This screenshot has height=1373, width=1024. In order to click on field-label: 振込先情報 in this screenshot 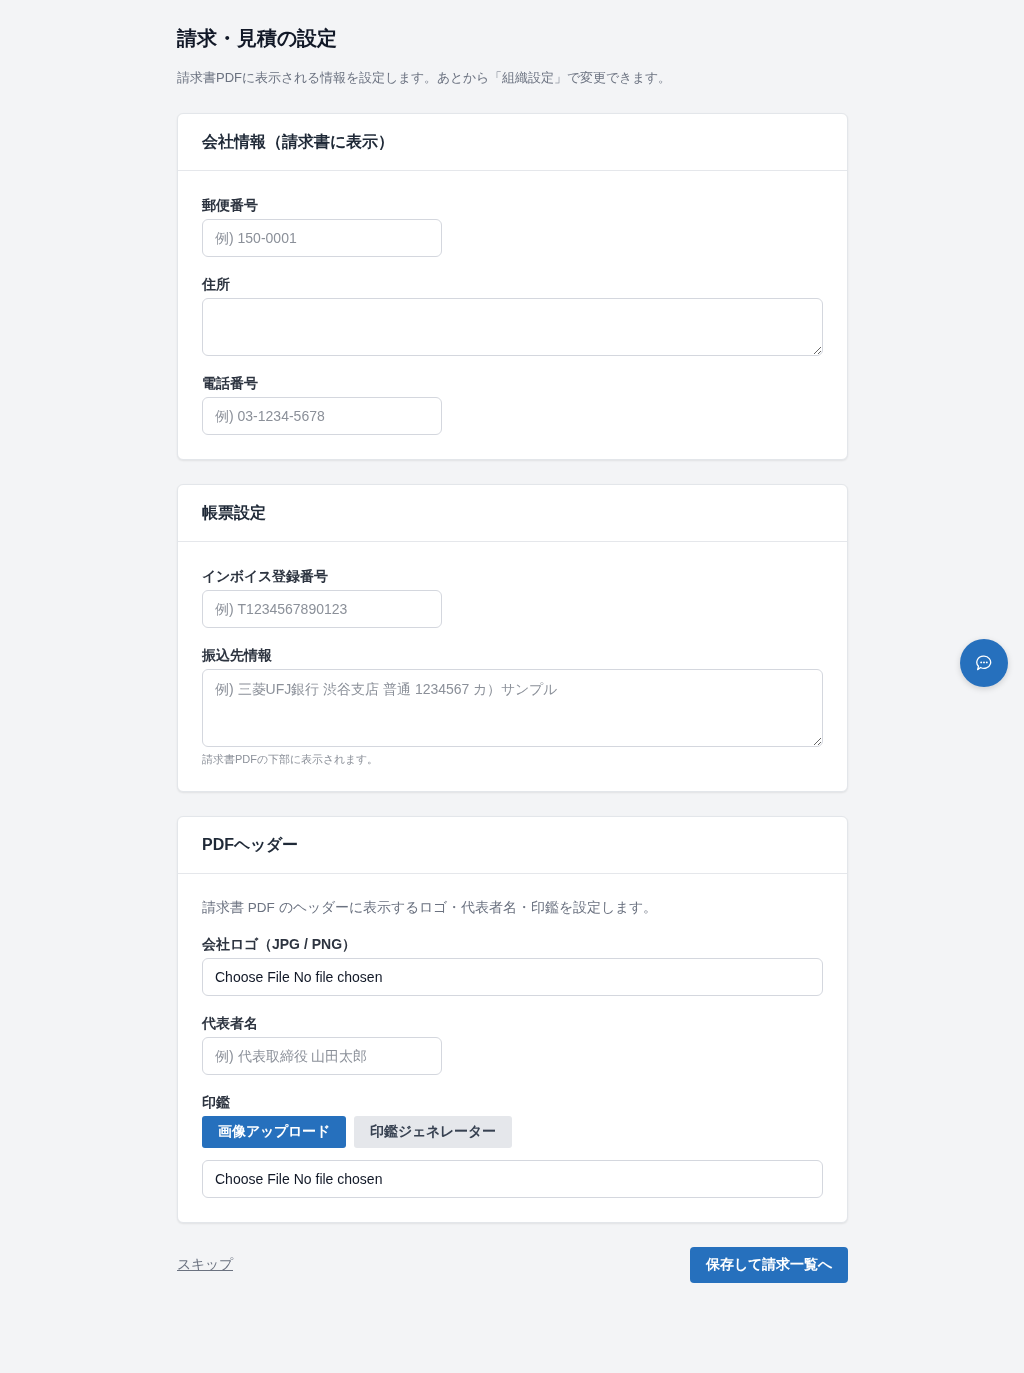, I will do `click(237, 655)`.